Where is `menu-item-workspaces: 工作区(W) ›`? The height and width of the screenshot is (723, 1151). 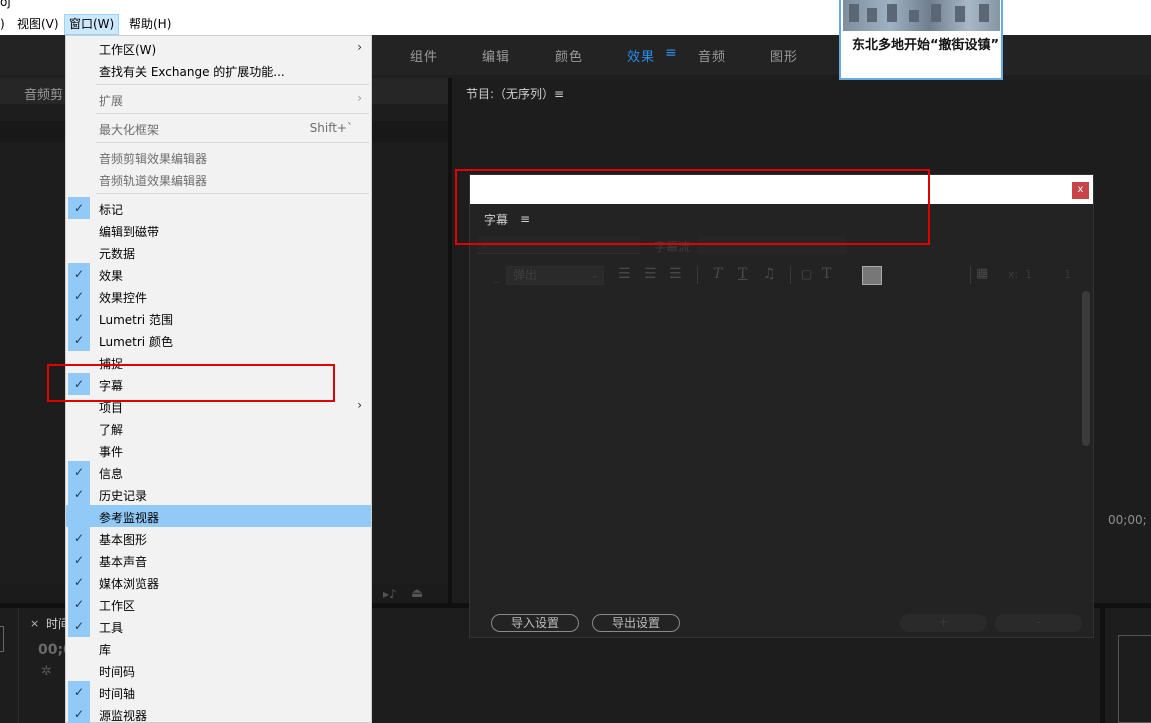 menu-item-workspaces: 工作区(W) › is located at coordinates (218, 48).